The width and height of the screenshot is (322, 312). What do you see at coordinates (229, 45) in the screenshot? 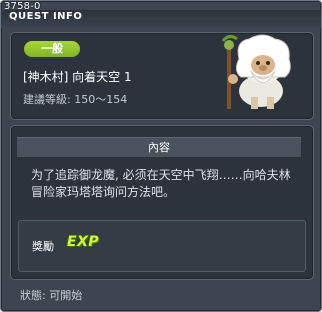
I see `npc-staff-leaf` at bounding box center [229, 45].